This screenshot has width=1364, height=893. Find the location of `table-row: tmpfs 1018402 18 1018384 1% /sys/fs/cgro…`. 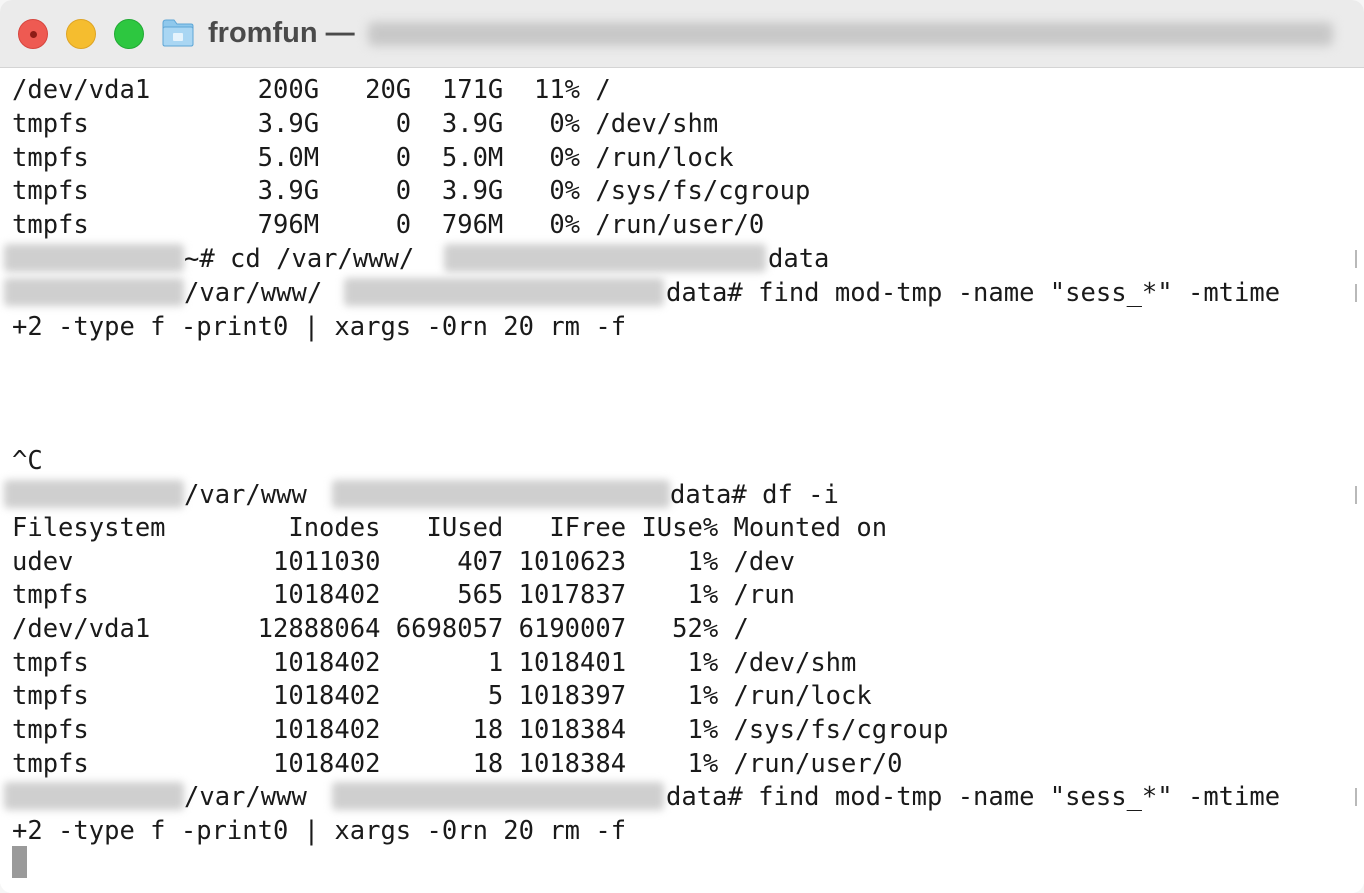

table-row: tmpfs 1018402 18 1018384 1% /sys/fs/cgro… is located at coordinates (480, 730).